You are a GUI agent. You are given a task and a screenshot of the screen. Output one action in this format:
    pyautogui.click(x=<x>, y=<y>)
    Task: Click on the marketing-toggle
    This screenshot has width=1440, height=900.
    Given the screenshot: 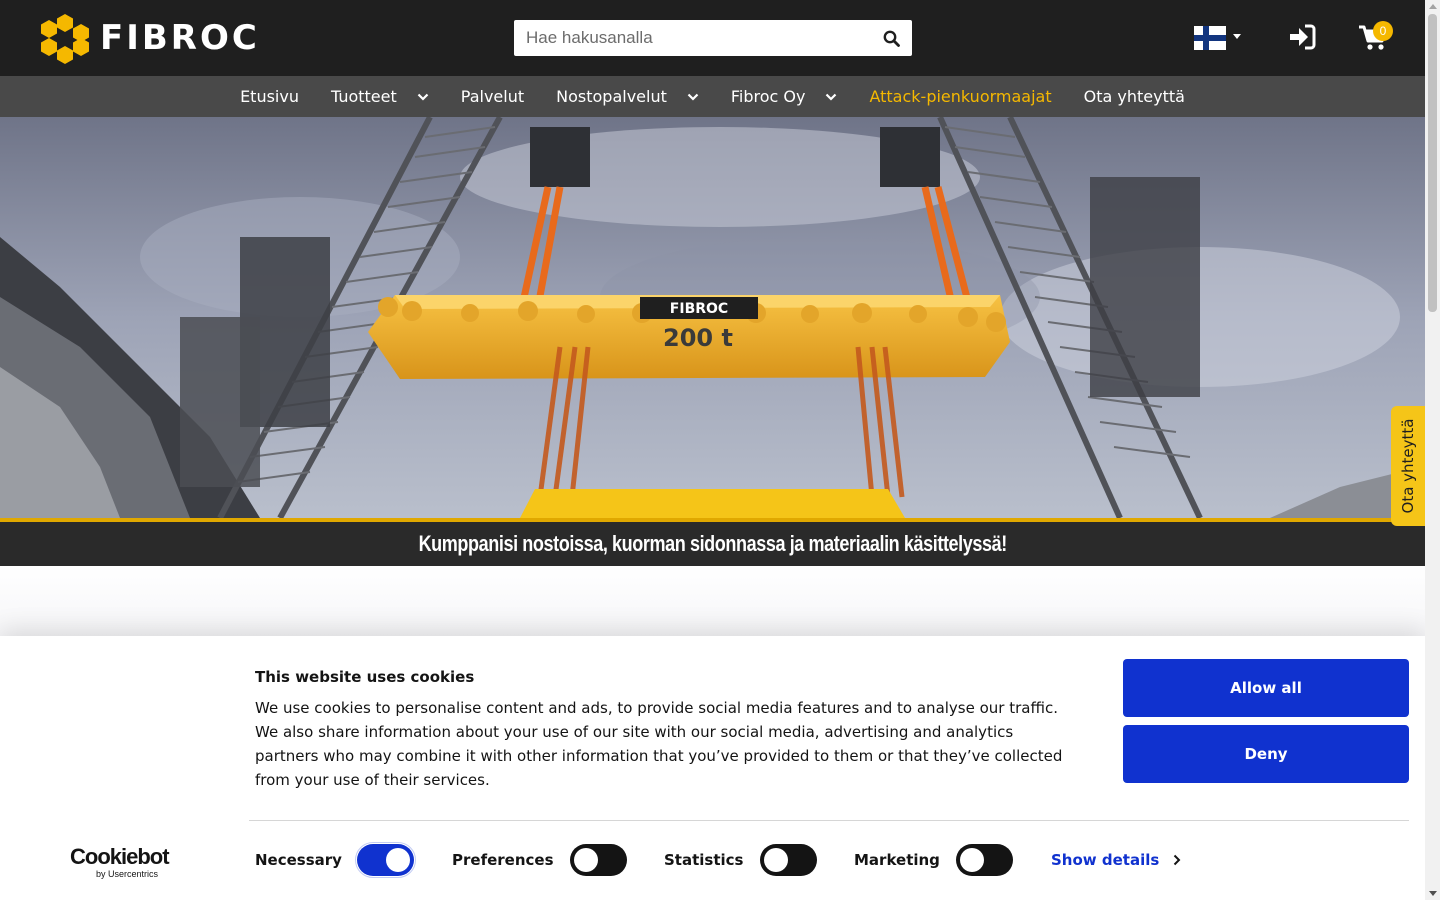 What is the action you would take?
    pyautogui.click(x=984, y=860)
    